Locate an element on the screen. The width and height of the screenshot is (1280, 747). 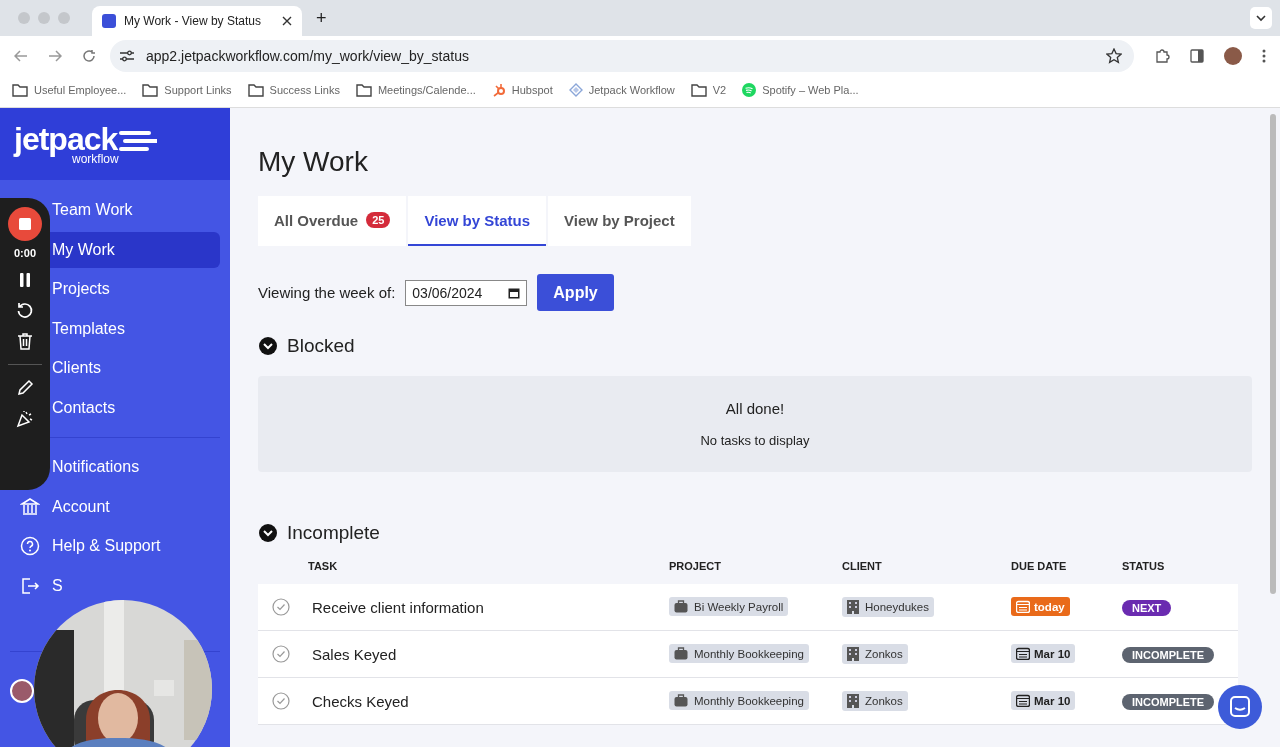
count-badge: 25 is located at coordinates (378, 220).